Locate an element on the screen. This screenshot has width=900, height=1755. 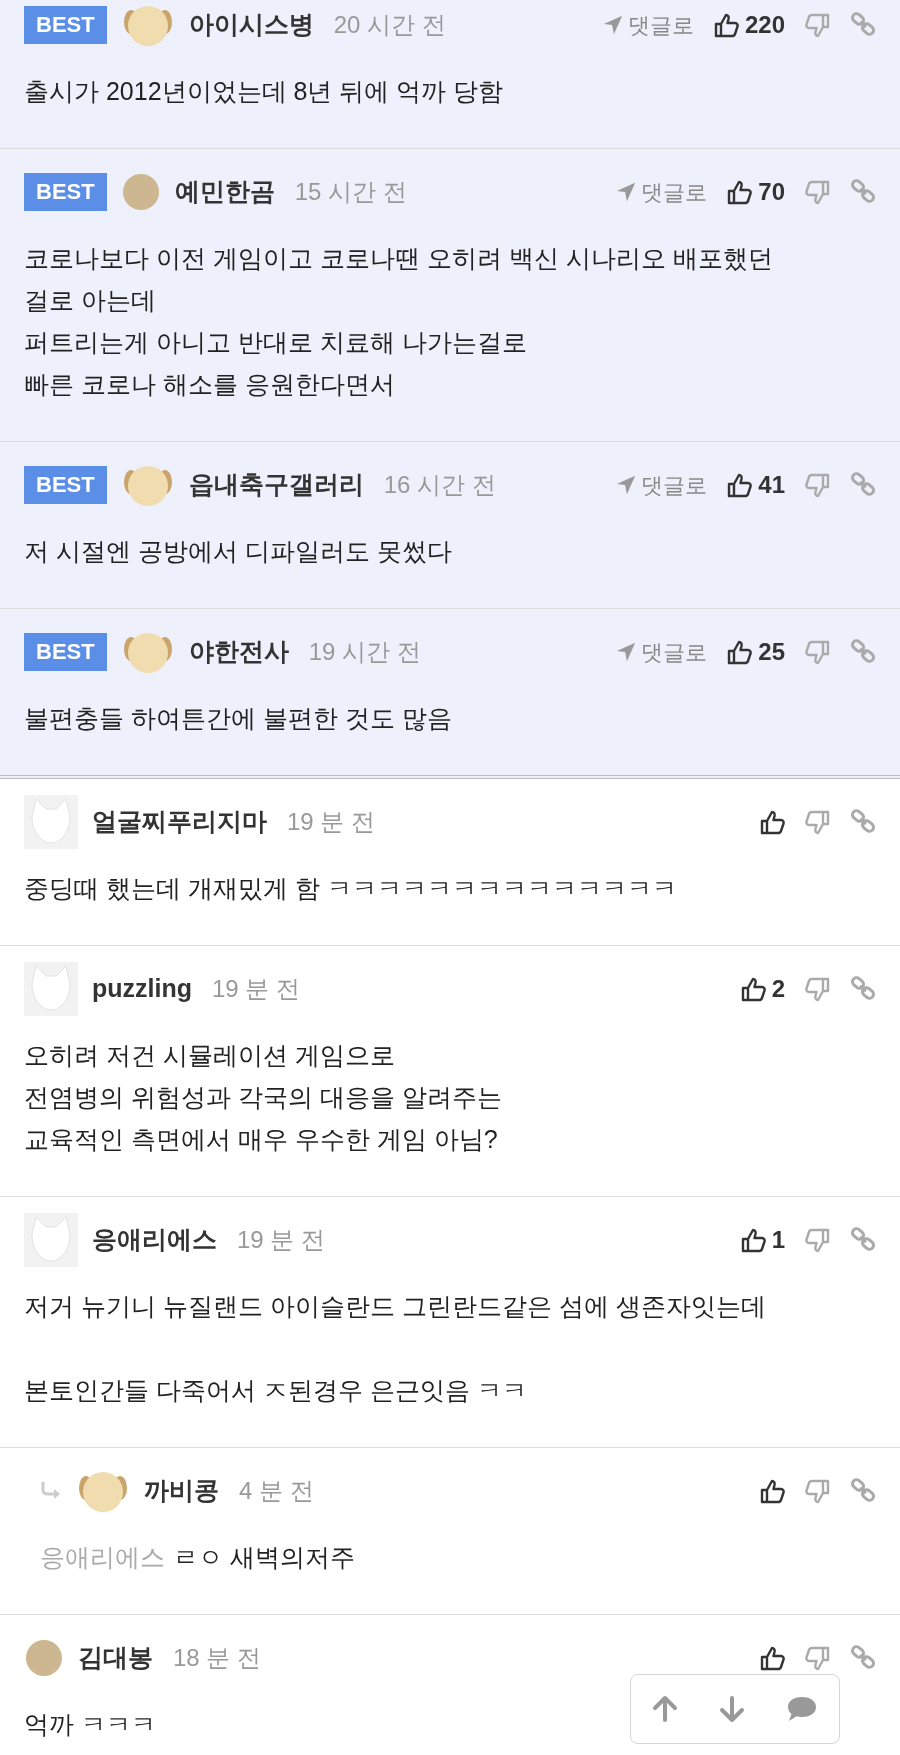
author-name: 김대봉 is located at coordinates (115, 1658).